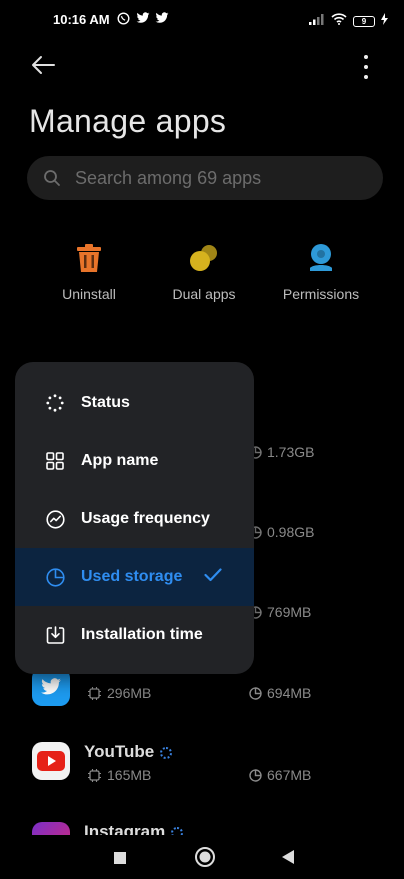 The height and width of the screenshot is (879, 404). What do you see at coordinates (142, 634) in the screenshot?
I see `sort-option-label: Installation time` at bounding box center [142, 634].